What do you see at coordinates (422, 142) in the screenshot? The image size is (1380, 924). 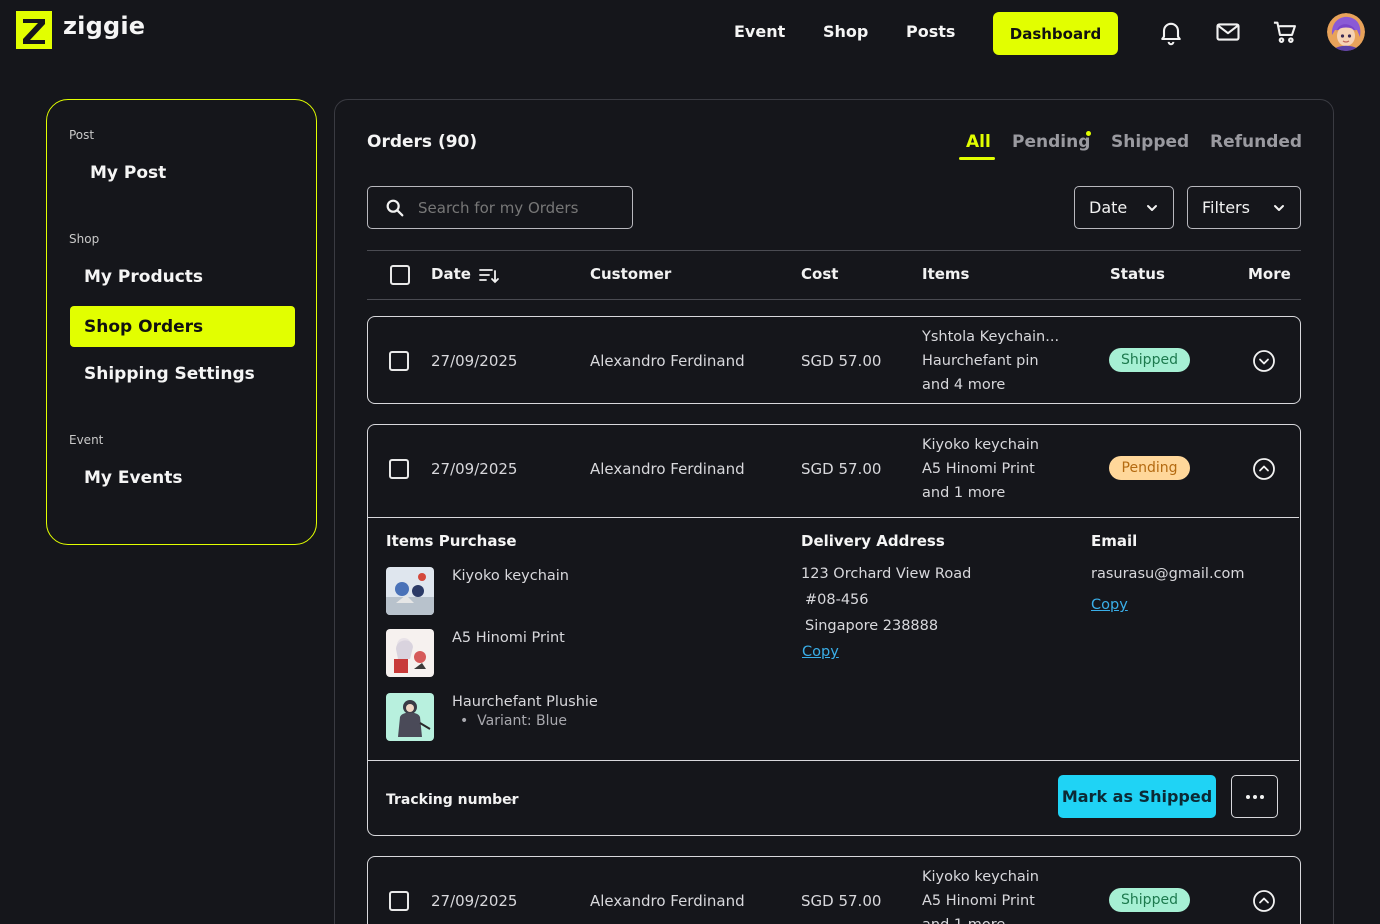 I see `page-title: Orders (90)` at bounding box center [422, 142].